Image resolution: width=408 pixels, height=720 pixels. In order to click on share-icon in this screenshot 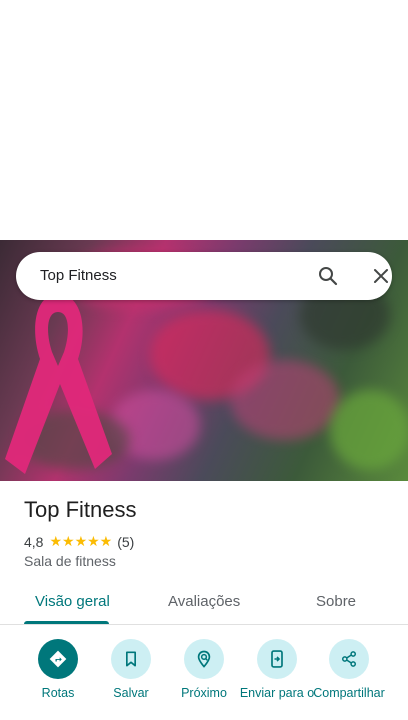, I will do `click(349, 659)`.